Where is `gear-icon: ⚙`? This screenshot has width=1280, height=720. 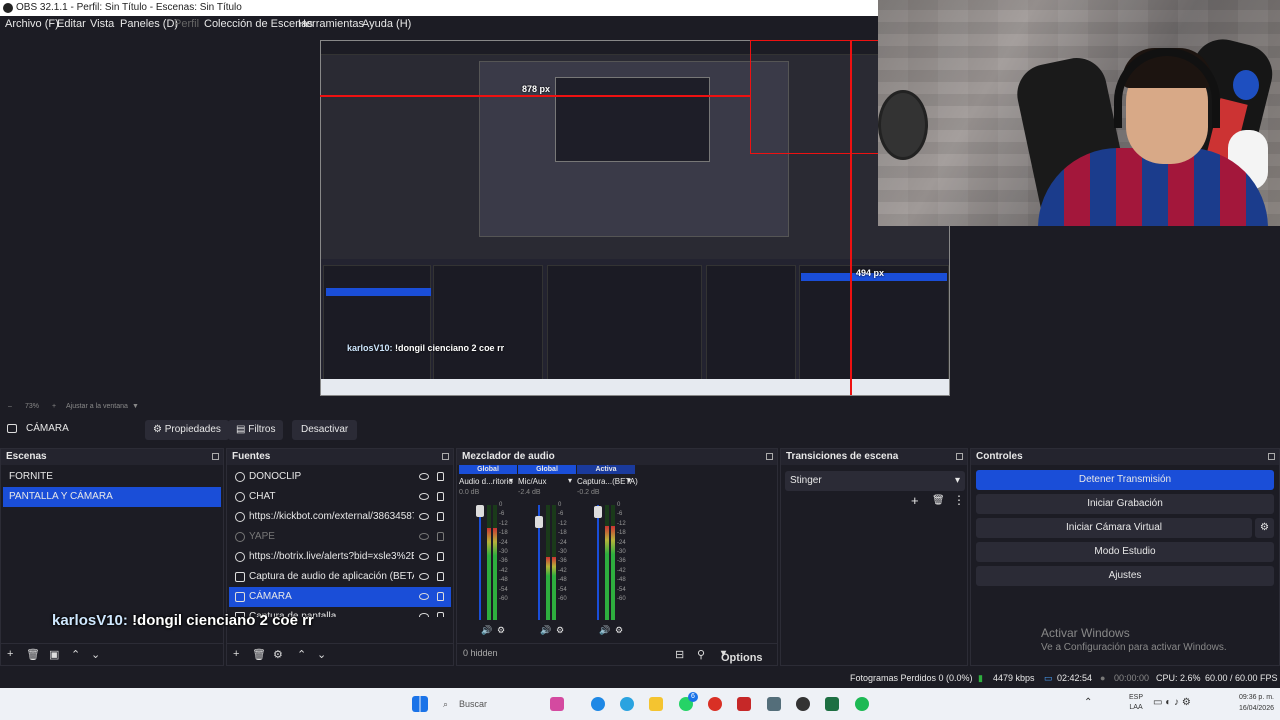
gear-icon: ⚙ is located at coordinates (278, 654).